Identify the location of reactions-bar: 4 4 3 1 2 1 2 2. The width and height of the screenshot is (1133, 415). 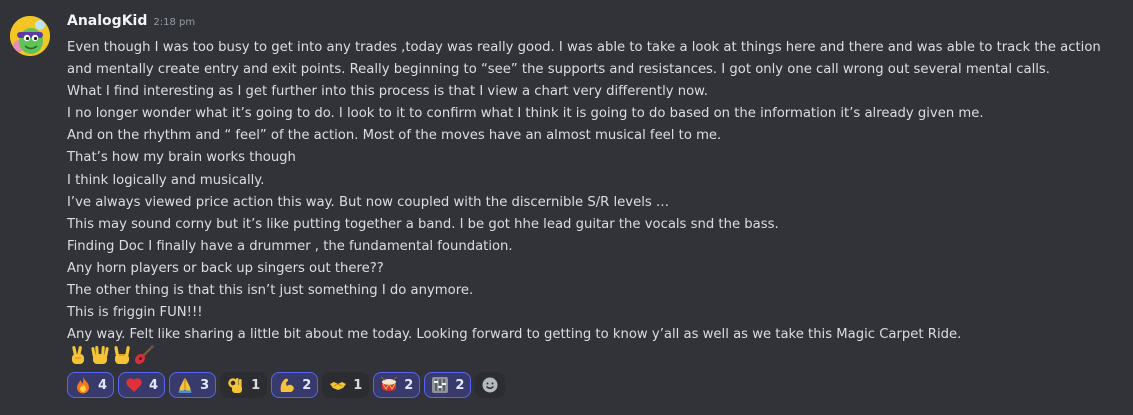
(286, 385).